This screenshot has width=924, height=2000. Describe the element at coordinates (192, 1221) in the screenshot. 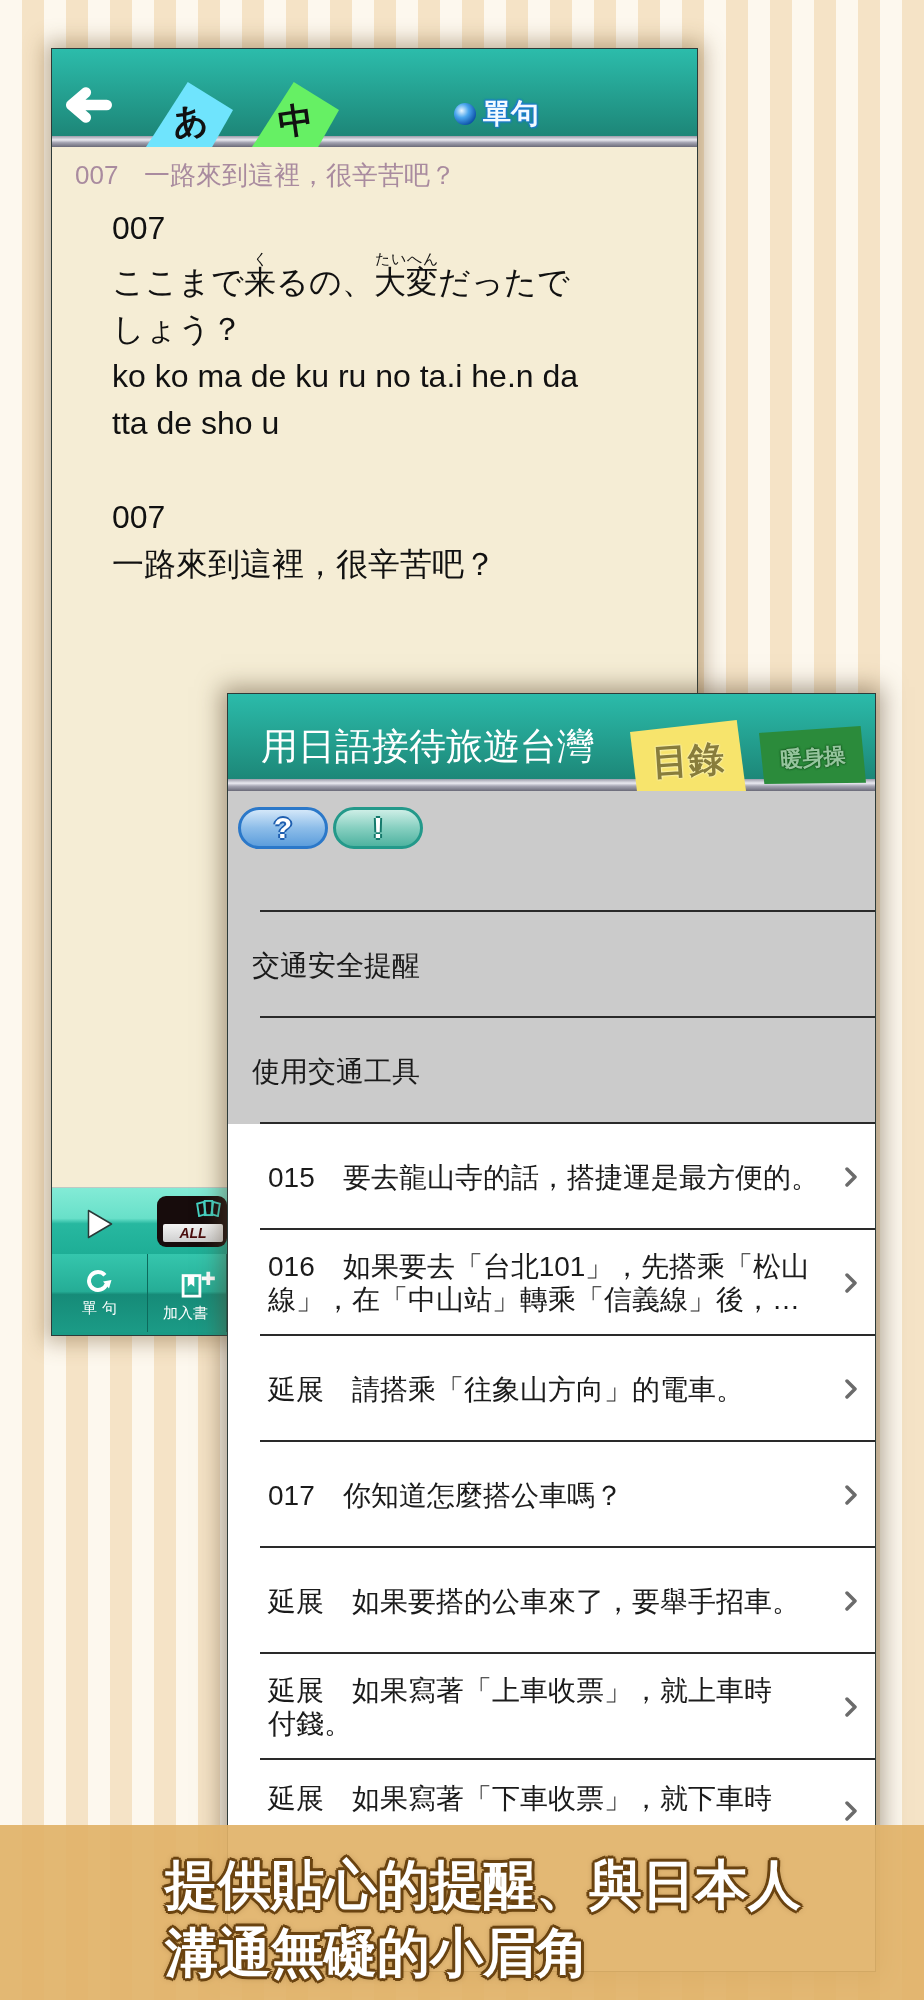

I see `repeat-all-button: ALL` at that location.